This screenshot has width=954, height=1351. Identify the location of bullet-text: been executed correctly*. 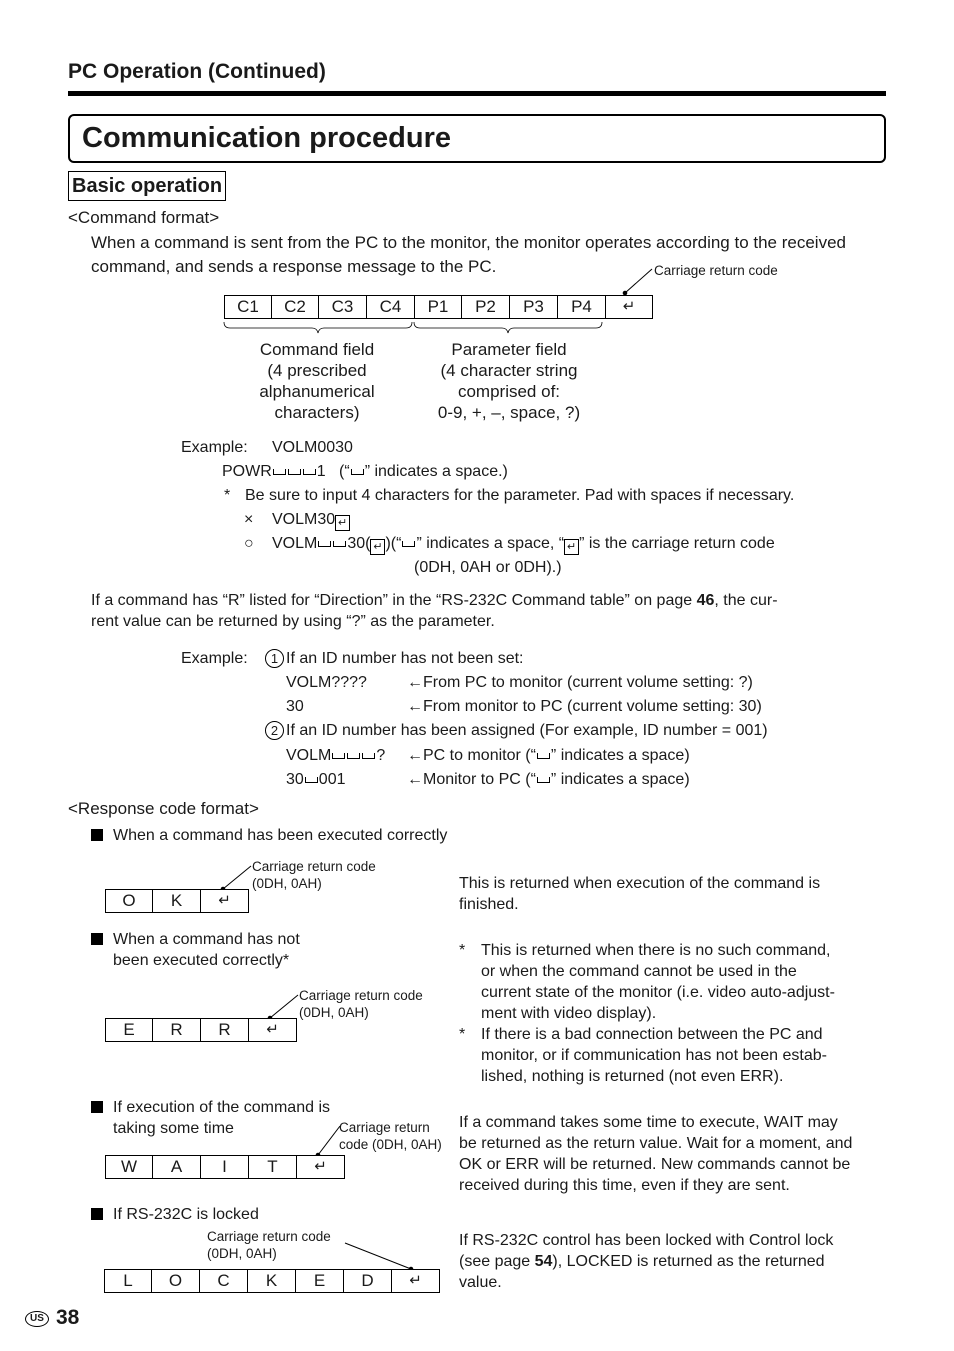
(201, 960).